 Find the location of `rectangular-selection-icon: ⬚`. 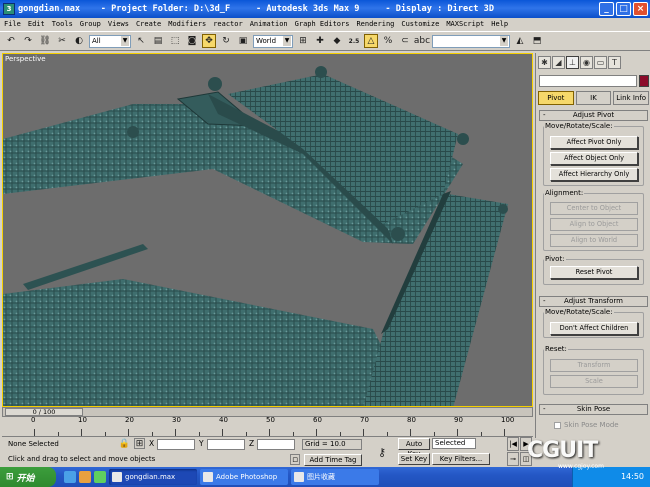

rectangular-selection-icon: ⬚ is located at coordinates (175, 41).